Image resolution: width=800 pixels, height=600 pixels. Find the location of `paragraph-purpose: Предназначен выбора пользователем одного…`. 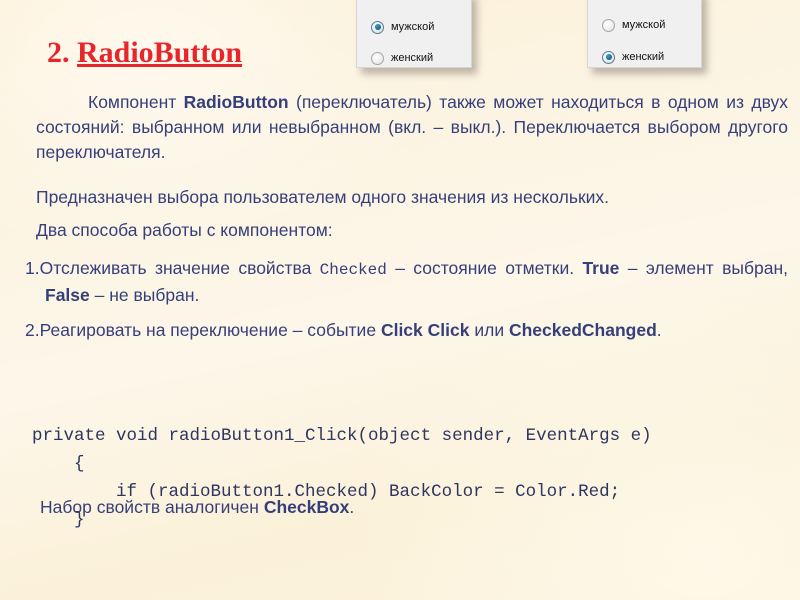

paragraph-purpose: Предназначен выбора пользователем одного… is located at coordinates (323, 197).